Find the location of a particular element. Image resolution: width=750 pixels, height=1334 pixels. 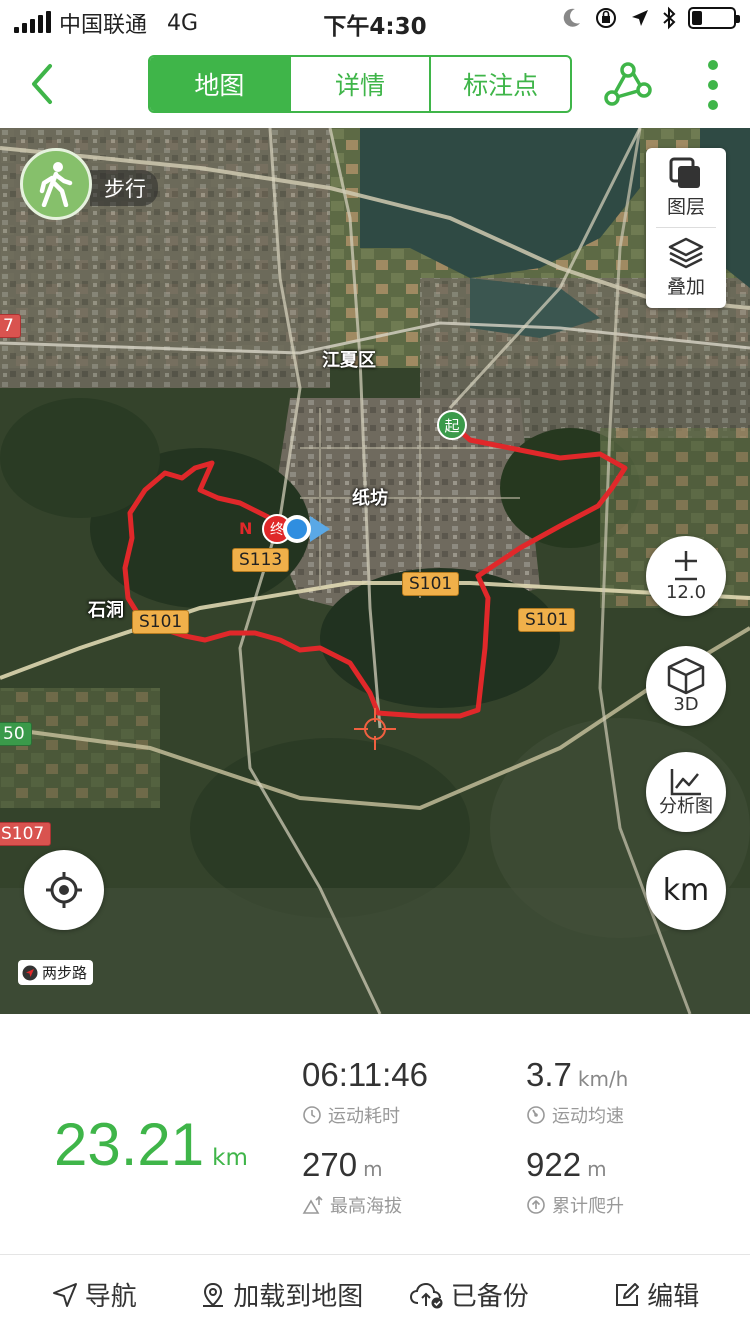

bottom-toolbar: 导航 加载到地图 已备份 编辑 is located at coordinates (375, 1294).